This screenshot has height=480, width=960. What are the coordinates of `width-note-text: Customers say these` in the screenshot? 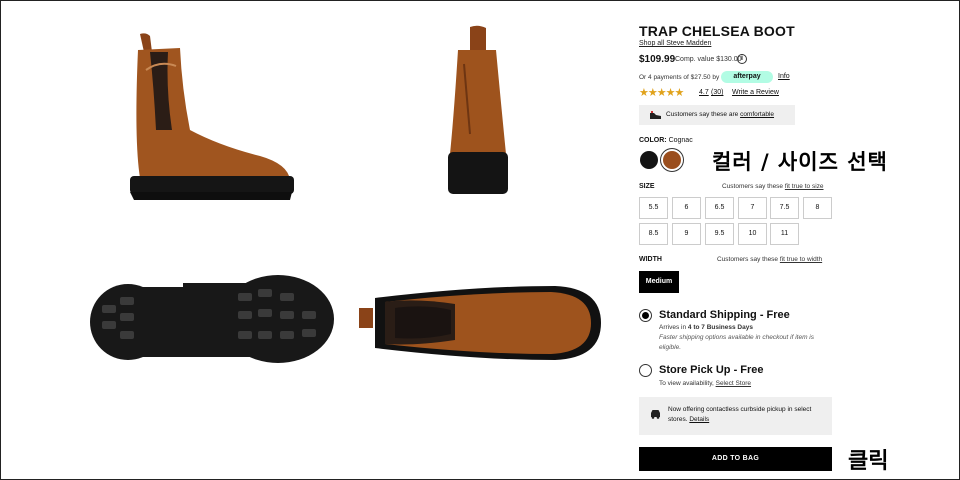 It's located at (748, 259).